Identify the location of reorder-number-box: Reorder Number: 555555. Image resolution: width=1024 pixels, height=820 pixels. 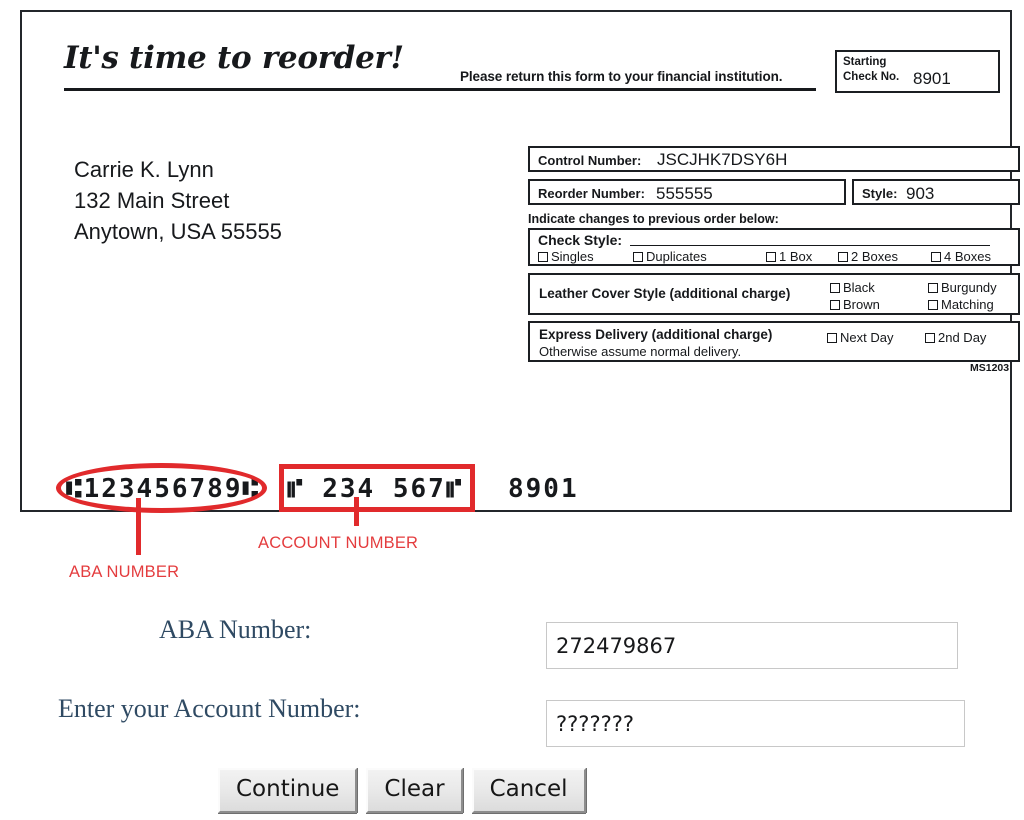
(687, 192).